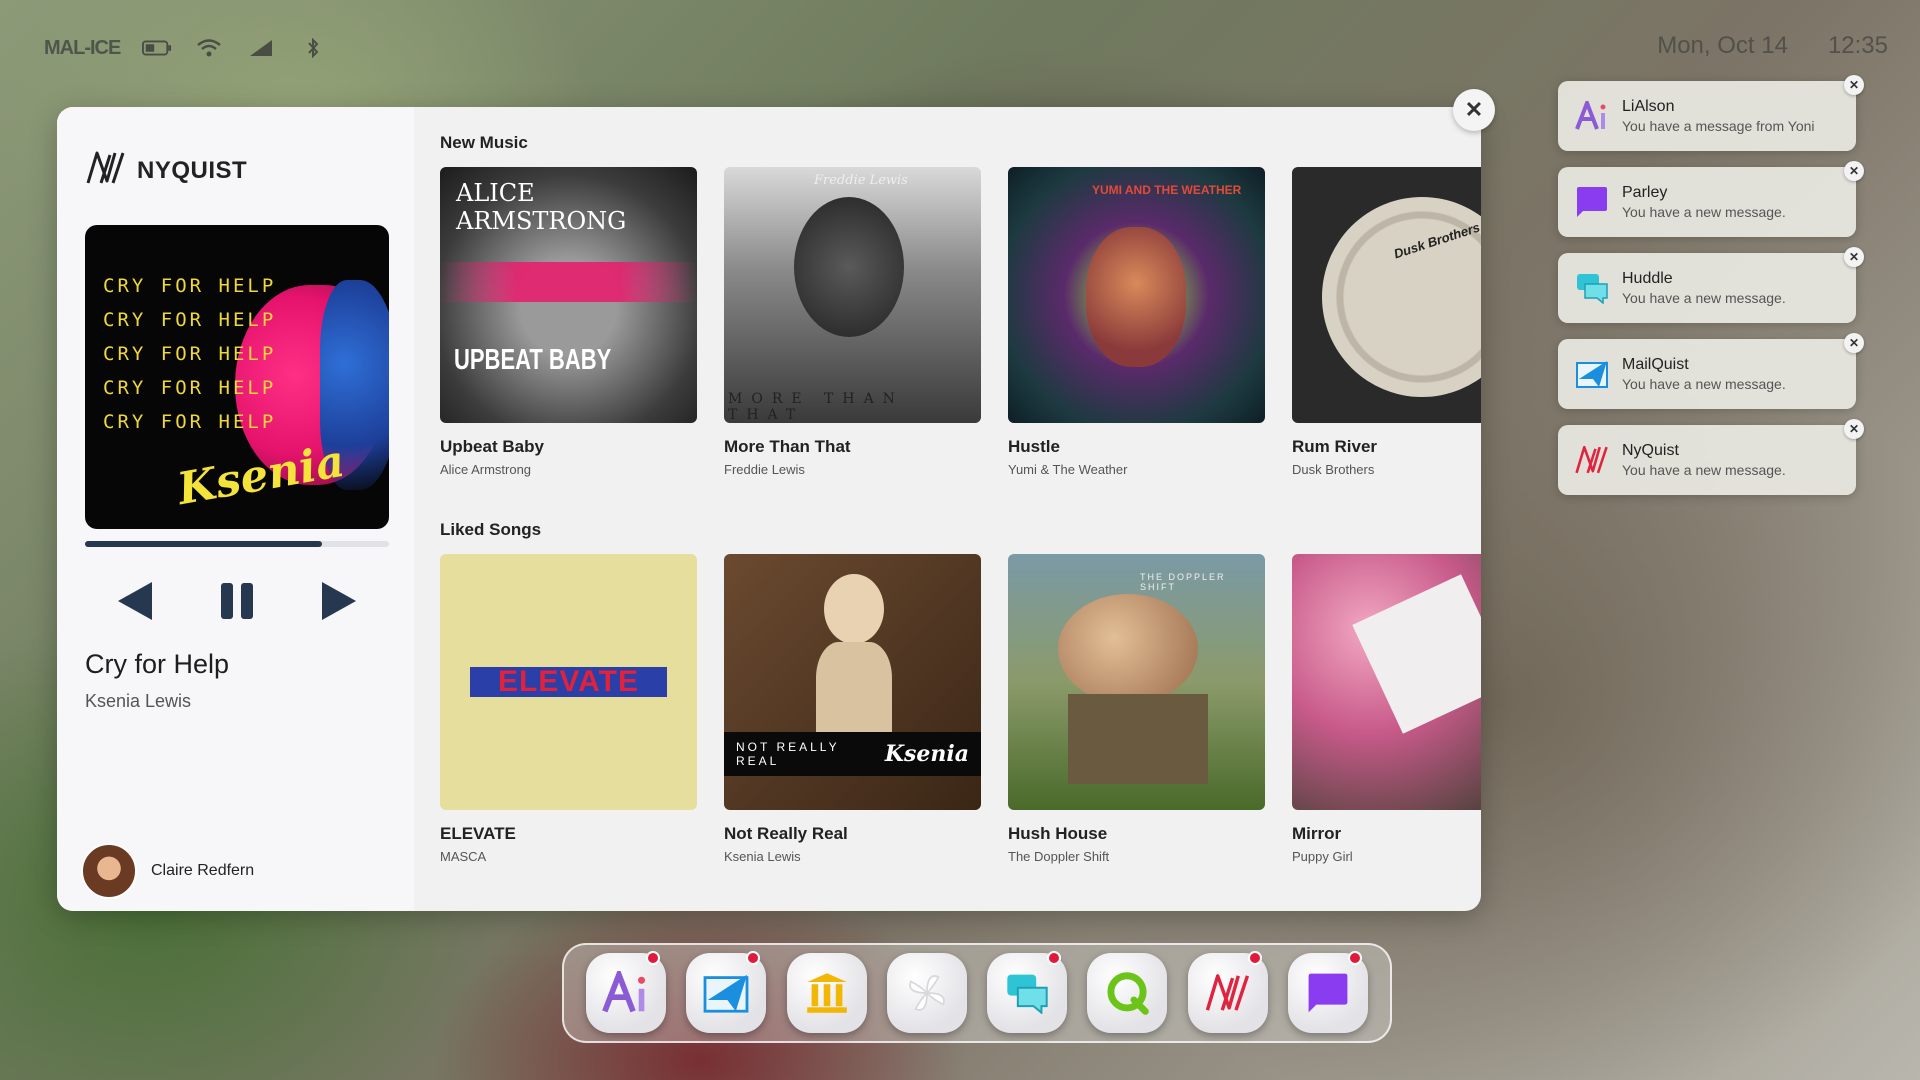  I want to click on album-title: Mirror, so click(1317, 833).